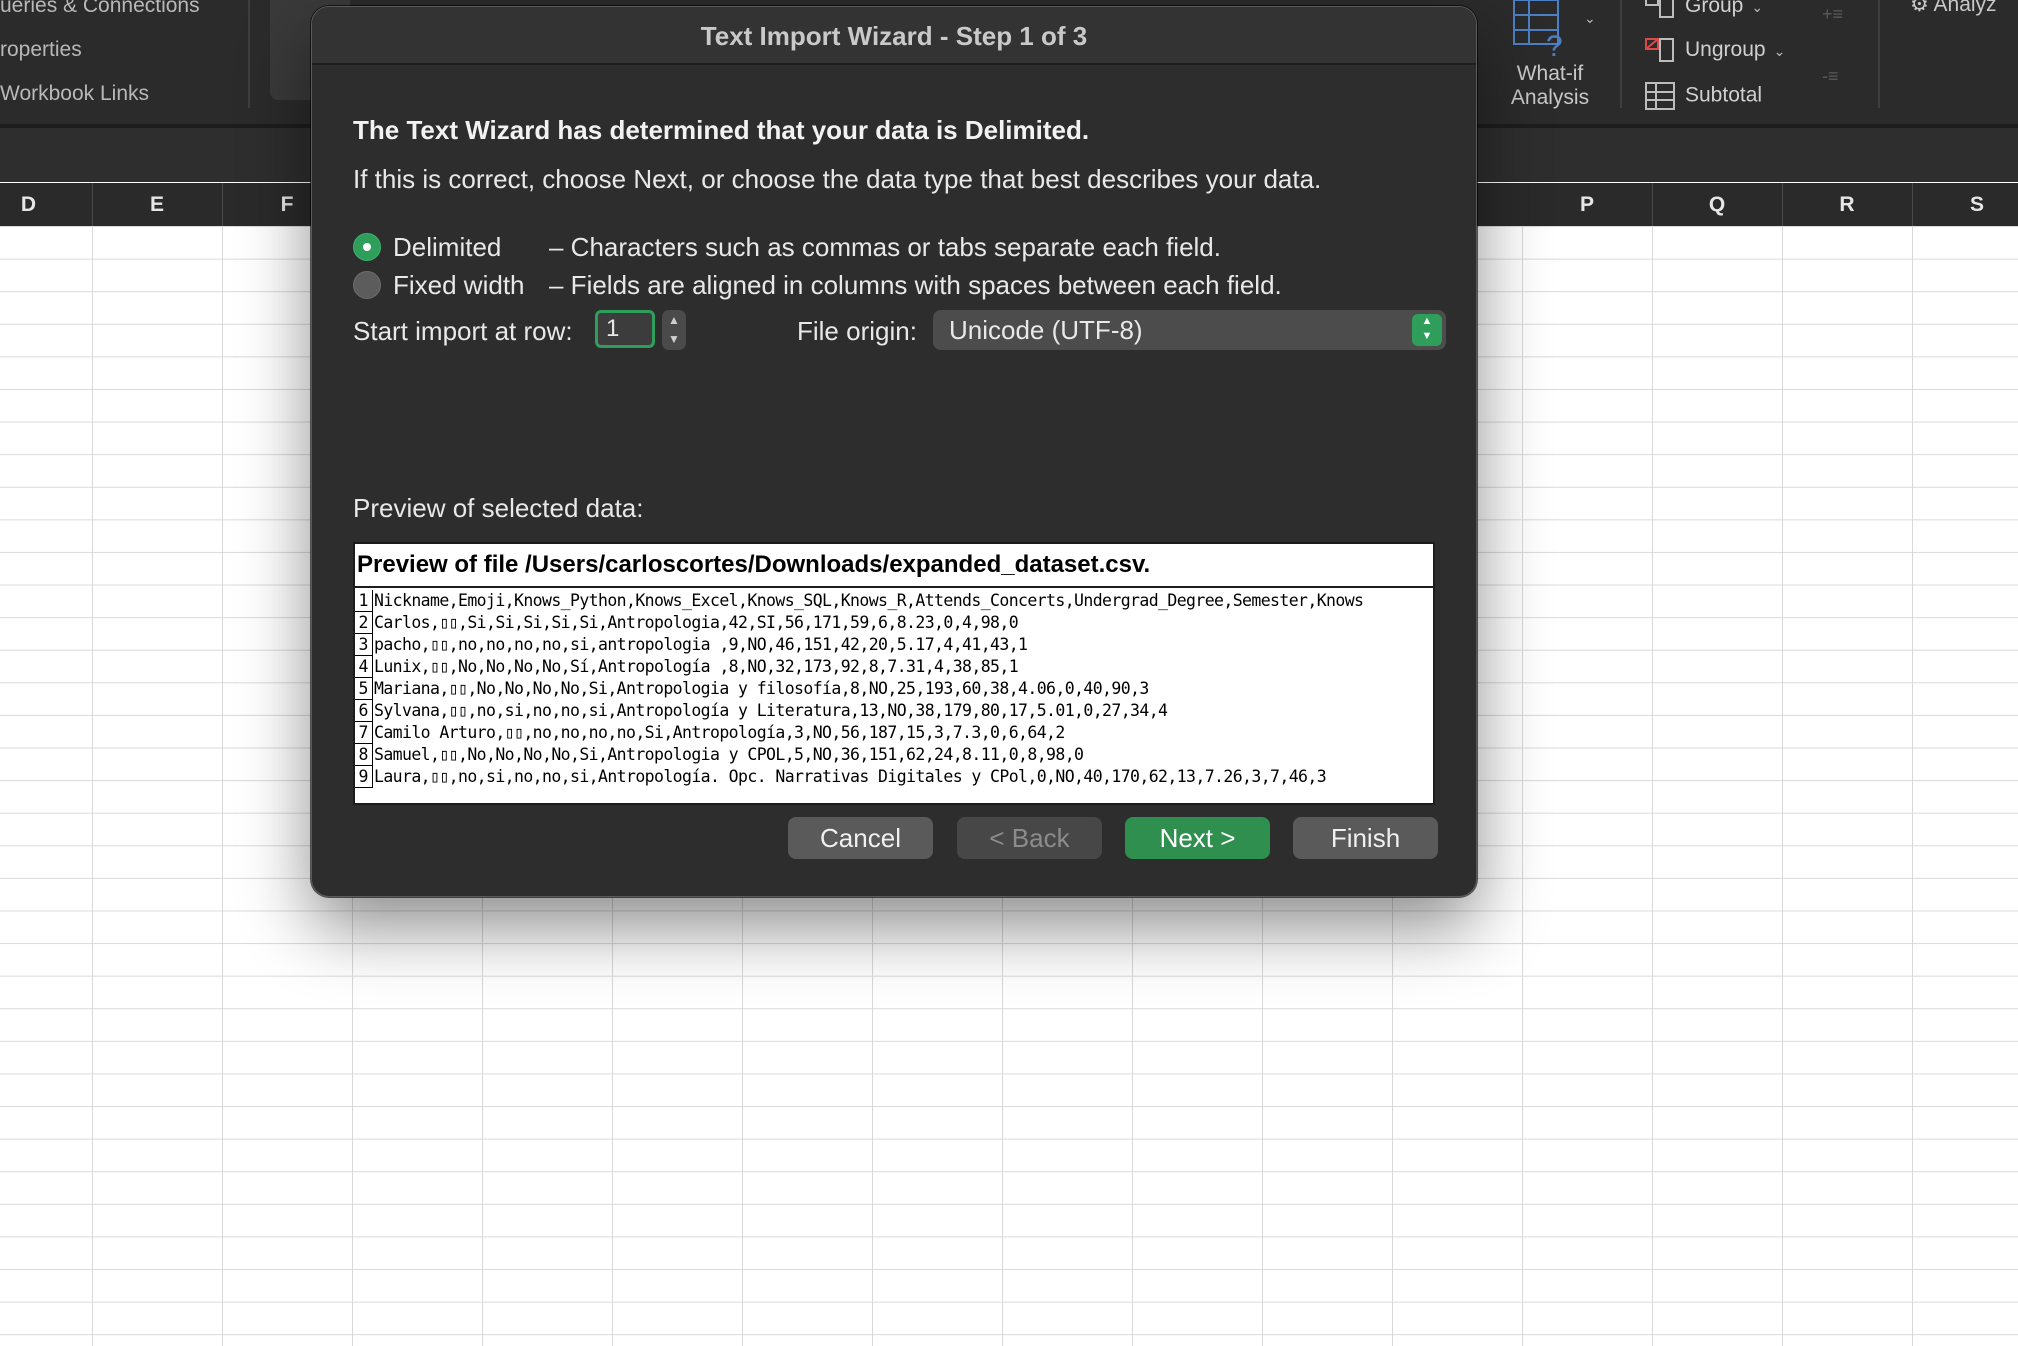 This screenshot has height=1346, width=2018. What do you see at coordinates (1660, 96) in the screenshot?
I see `subtotal-icon` at bounding box center [1660, 96].